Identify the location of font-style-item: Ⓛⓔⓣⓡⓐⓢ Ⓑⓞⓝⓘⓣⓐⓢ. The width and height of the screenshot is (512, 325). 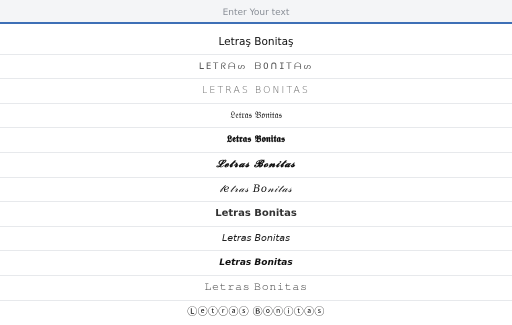
(256, 313).